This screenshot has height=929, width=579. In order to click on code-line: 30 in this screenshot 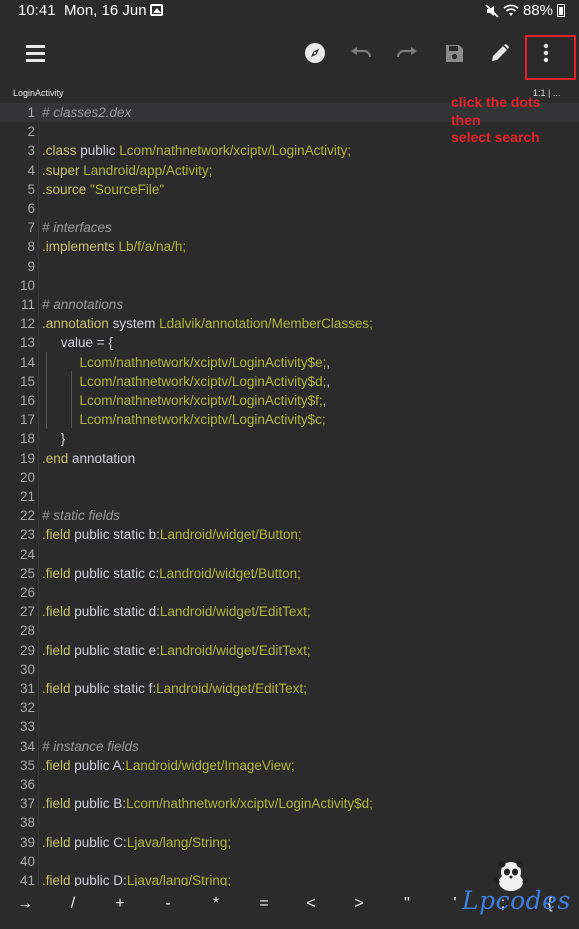, I will do `click(289, 669)`.